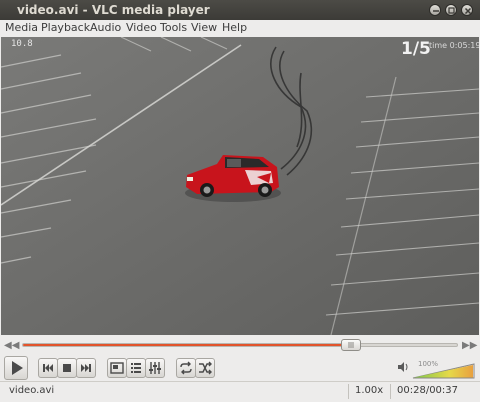  I want to click on volume-slider, so click(444, 371).